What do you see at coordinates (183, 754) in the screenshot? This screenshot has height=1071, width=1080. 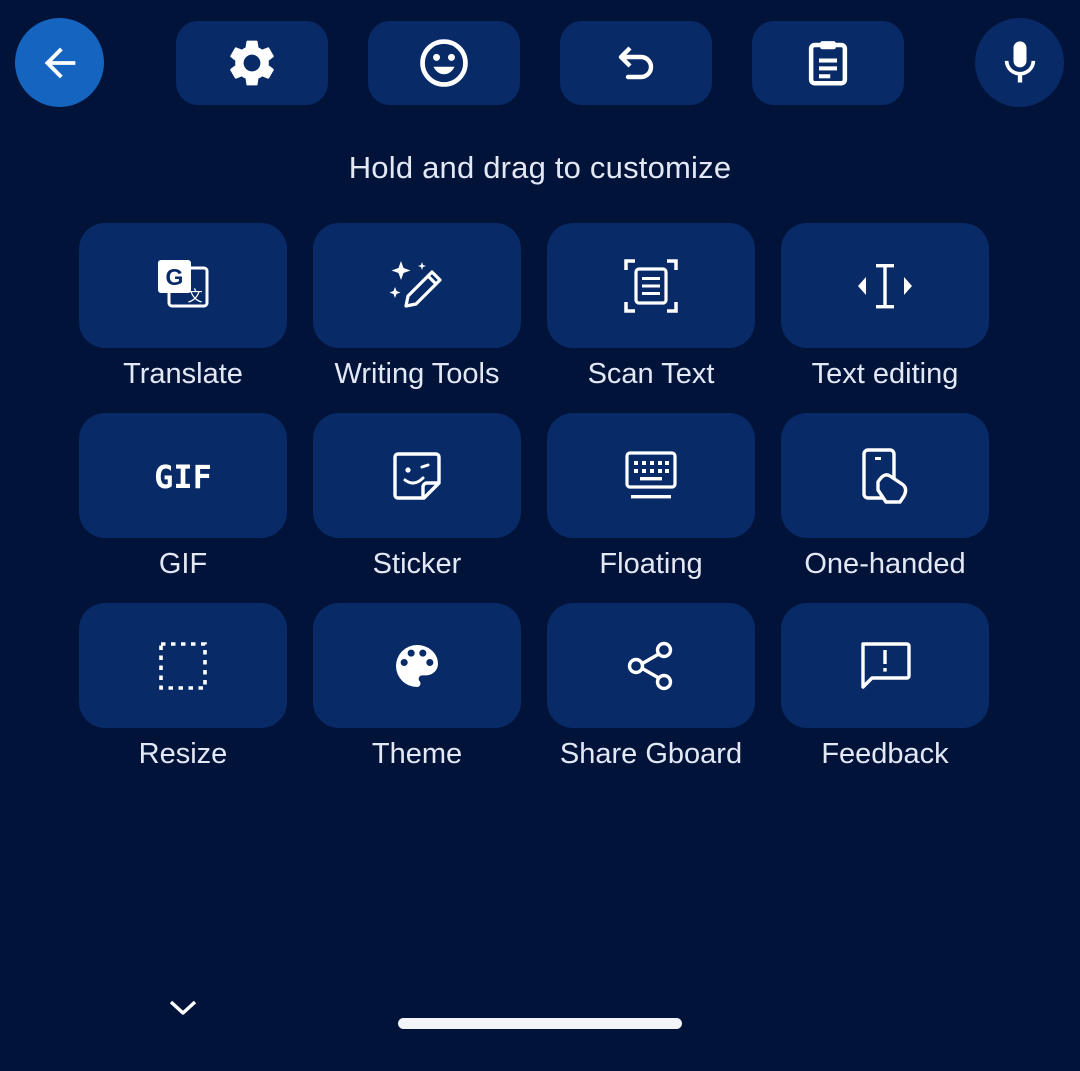 I see `tile-label: Resize` at bounding box center [183, 754].